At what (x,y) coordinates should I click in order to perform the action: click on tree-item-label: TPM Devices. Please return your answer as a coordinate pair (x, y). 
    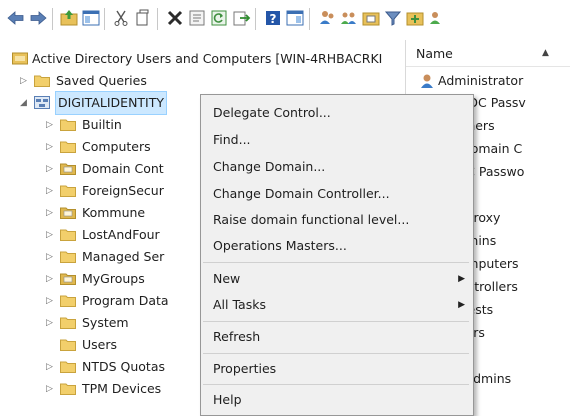
    Looking at the image, I should click on (122, 388).